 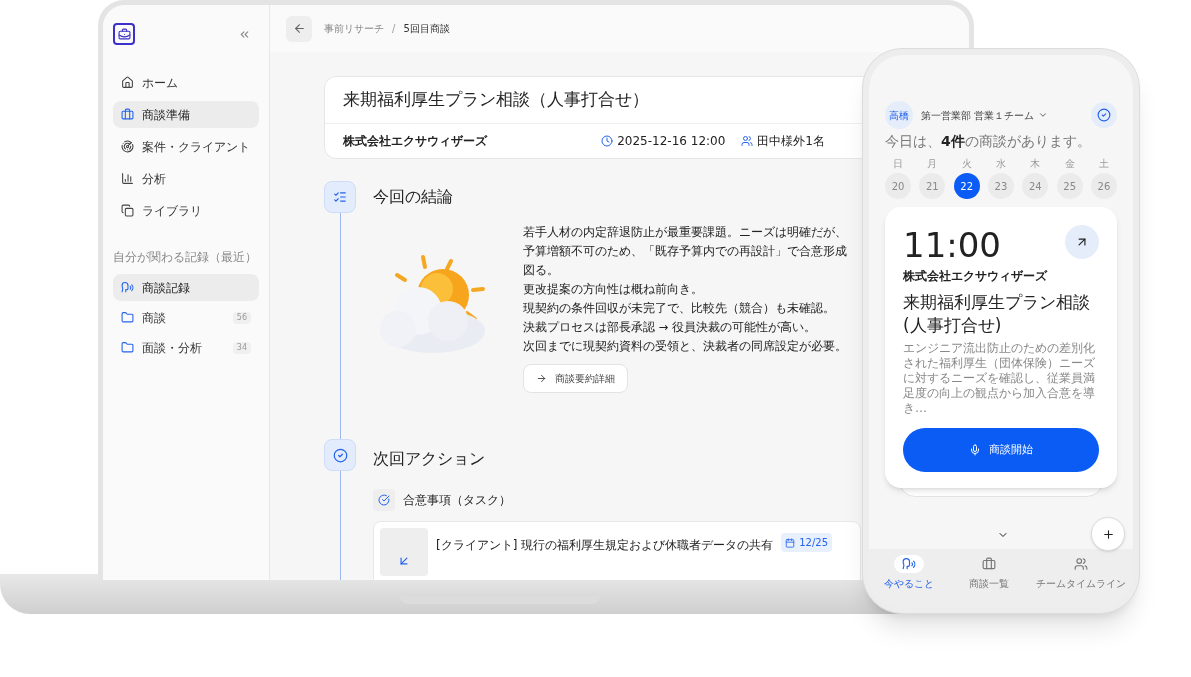 I want to click on task-text: [クライアント] 現行の福利厚生規定および休職者データの共有, so click(x=605, y=545).